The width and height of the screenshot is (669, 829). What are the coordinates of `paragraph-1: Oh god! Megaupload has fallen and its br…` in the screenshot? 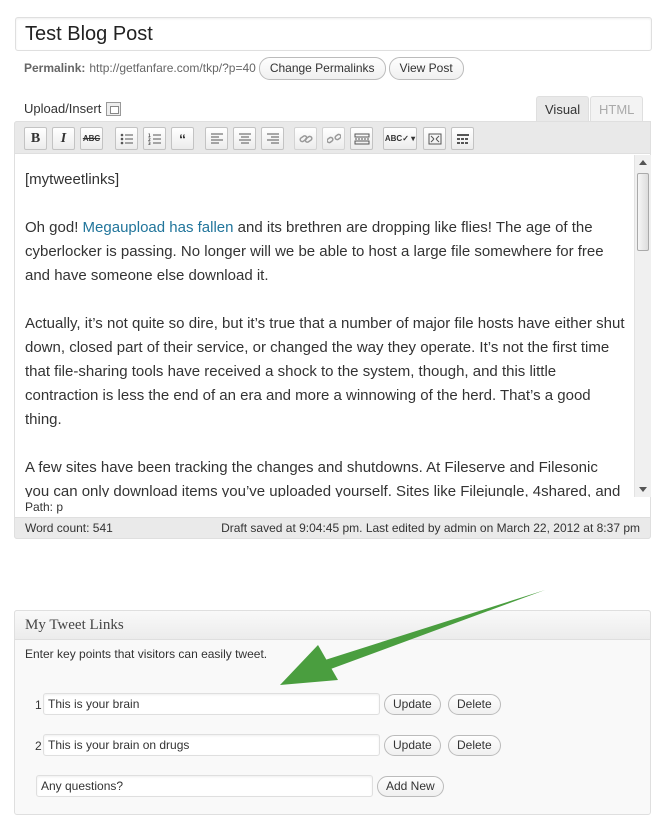 It's located at (325, 252).